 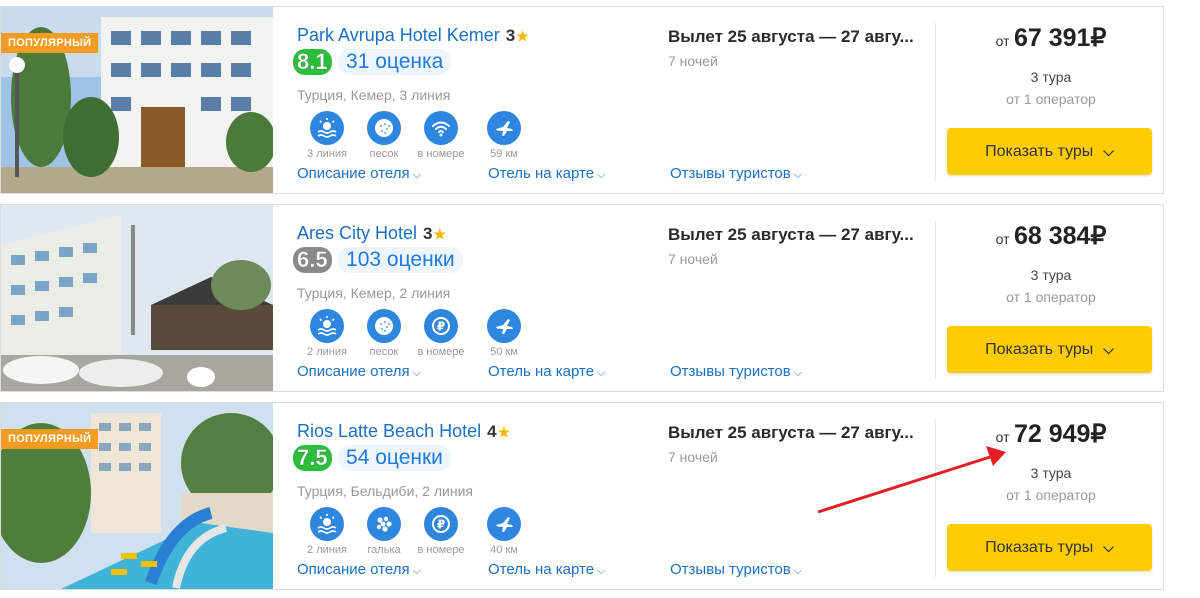 What do you see at coordinates (384, 550) in the screenshot?
I see `amenity-label: галька` at bounding box center [384, 550].